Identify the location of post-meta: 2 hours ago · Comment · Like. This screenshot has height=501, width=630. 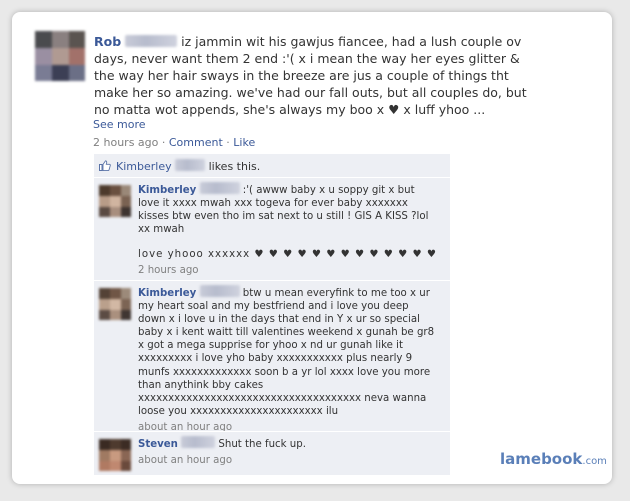
(174, 142).